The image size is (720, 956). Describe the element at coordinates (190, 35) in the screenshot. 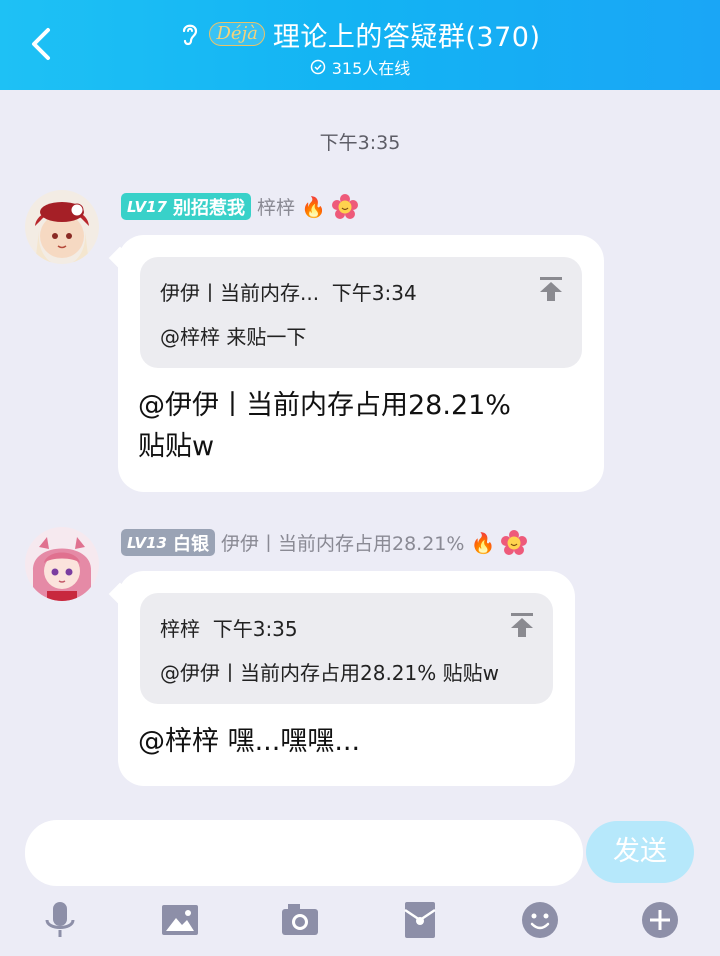

I see `ear-icon` at that location.